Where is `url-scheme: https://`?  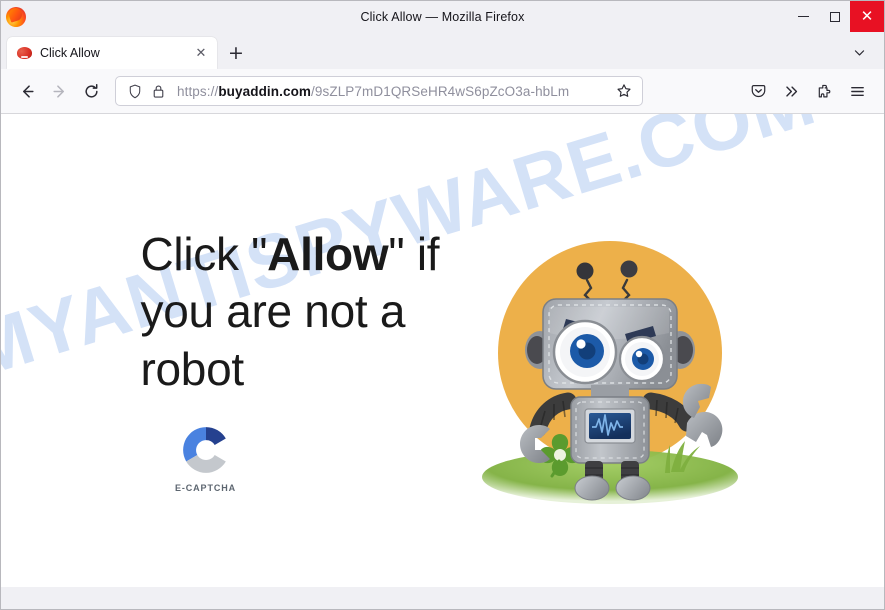 url-scheme: https:// is located at coordinates (198, 91).